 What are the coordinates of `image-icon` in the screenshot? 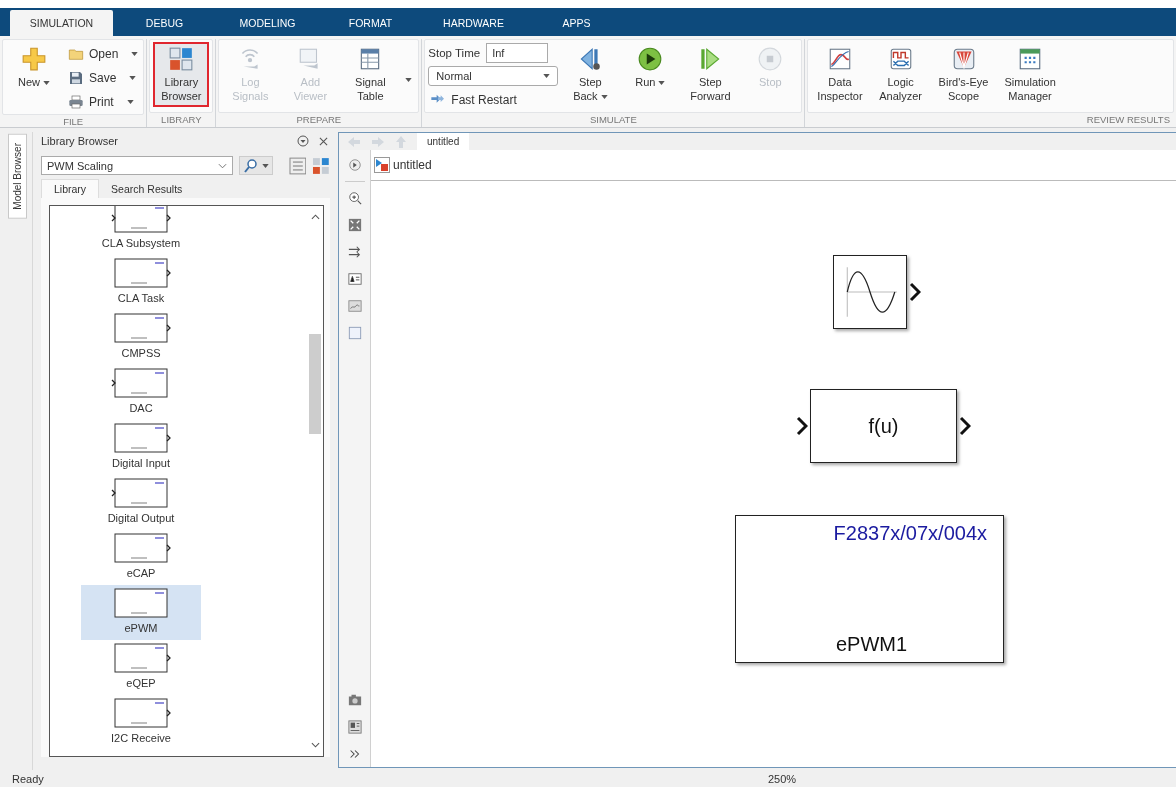 It's located at (354, 306).